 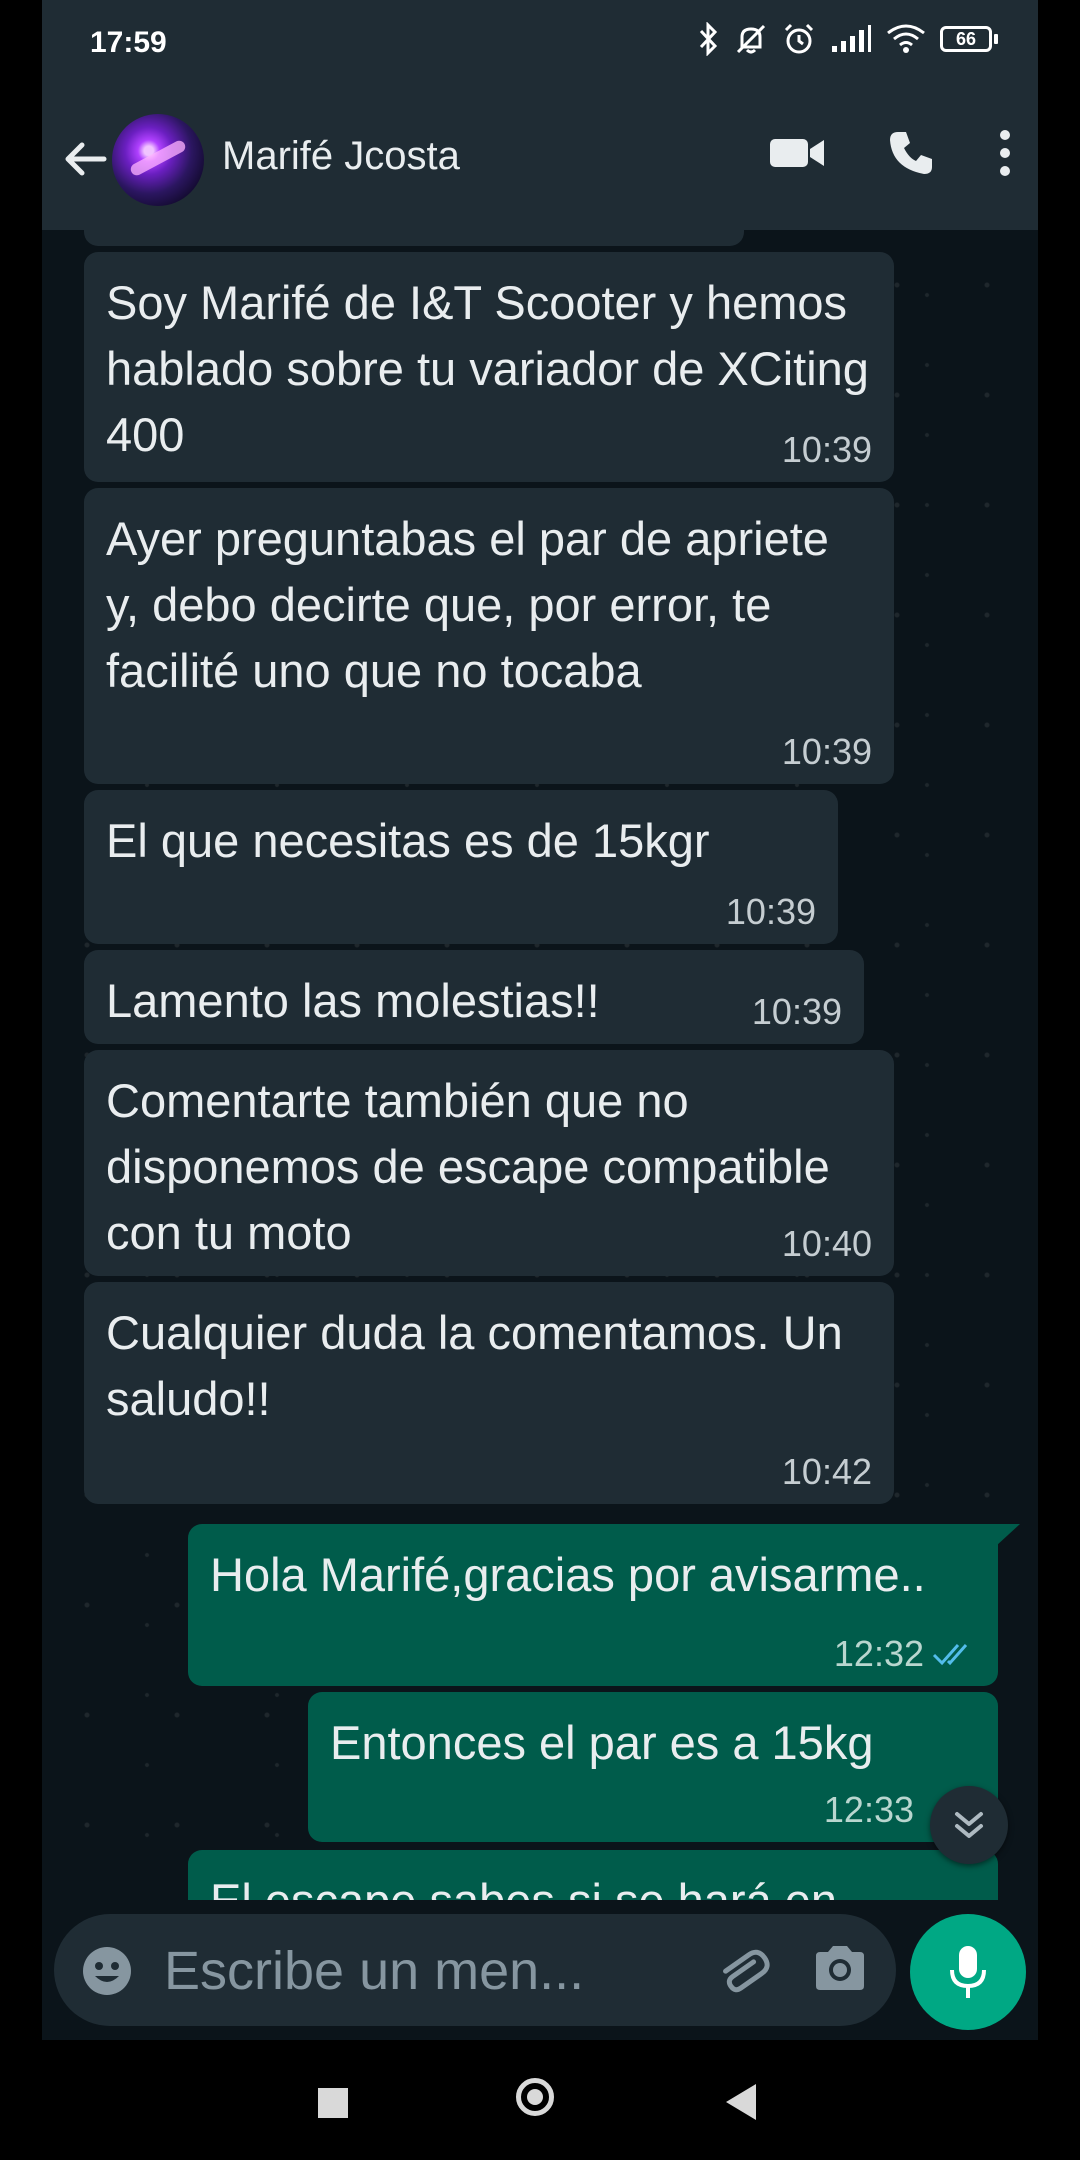 I want to click on wifi-icon, so click(x=906, y=38).